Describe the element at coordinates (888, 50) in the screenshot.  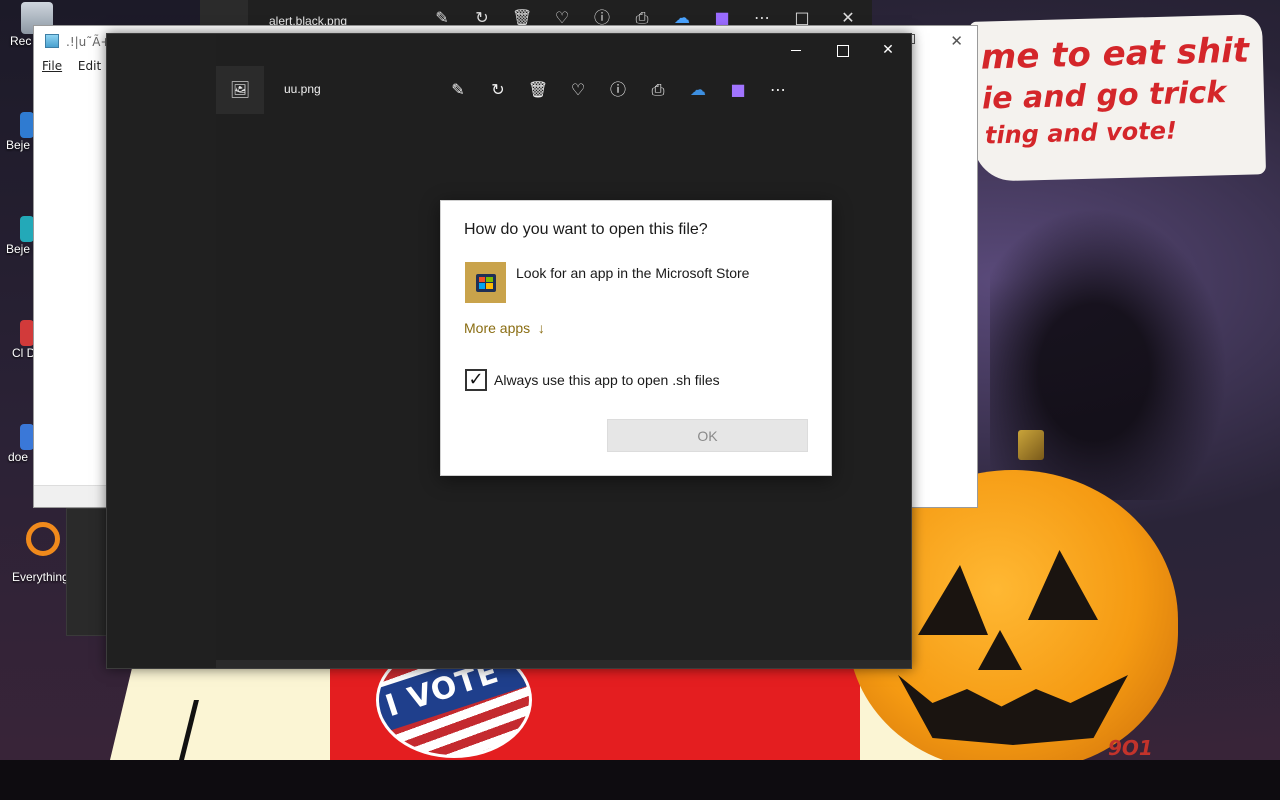
I see `close-button: ✕` at that location.